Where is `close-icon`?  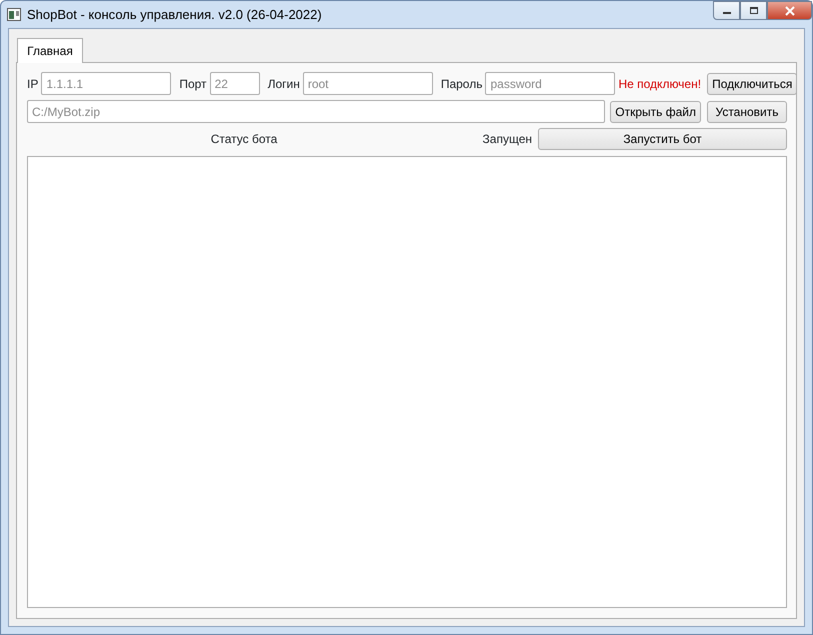 close-icon is located at coordinates (790, 11).